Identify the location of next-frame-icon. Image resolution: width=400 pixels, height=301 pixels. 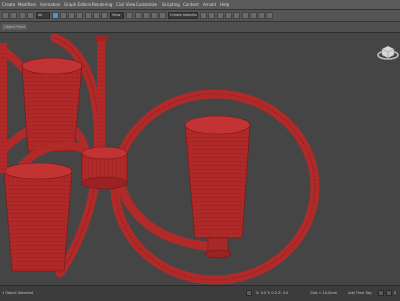
(389, 293).